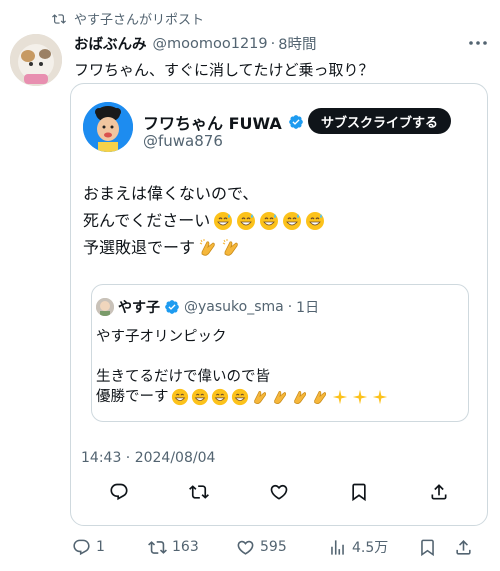  What do you see at coordinates (100, 547) in the screenshot?
I see `reply-count: 1` at bounding box center [100, 547].